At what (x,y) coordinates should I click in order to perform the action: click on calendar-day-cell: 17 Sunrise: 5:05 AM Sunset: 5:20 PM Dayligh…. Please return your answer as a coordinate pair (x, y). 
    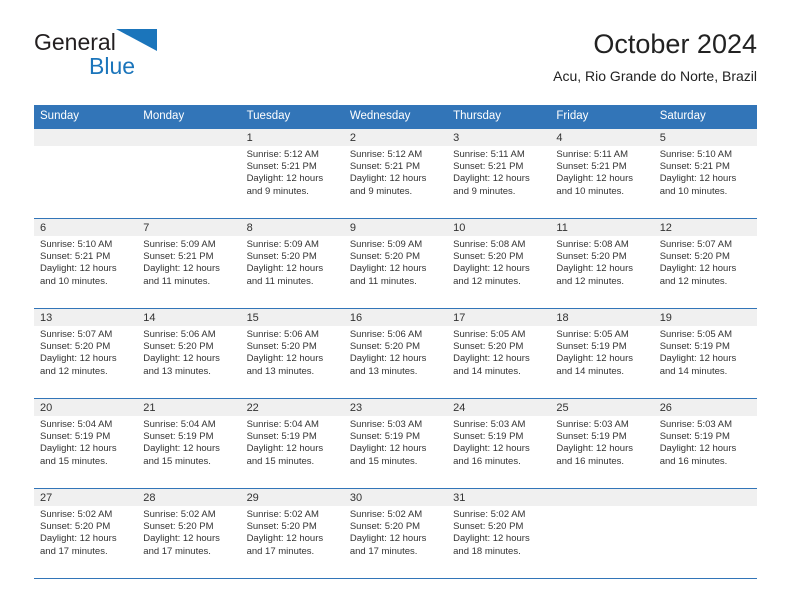
    Looking at the image, I should click on (499, 353).